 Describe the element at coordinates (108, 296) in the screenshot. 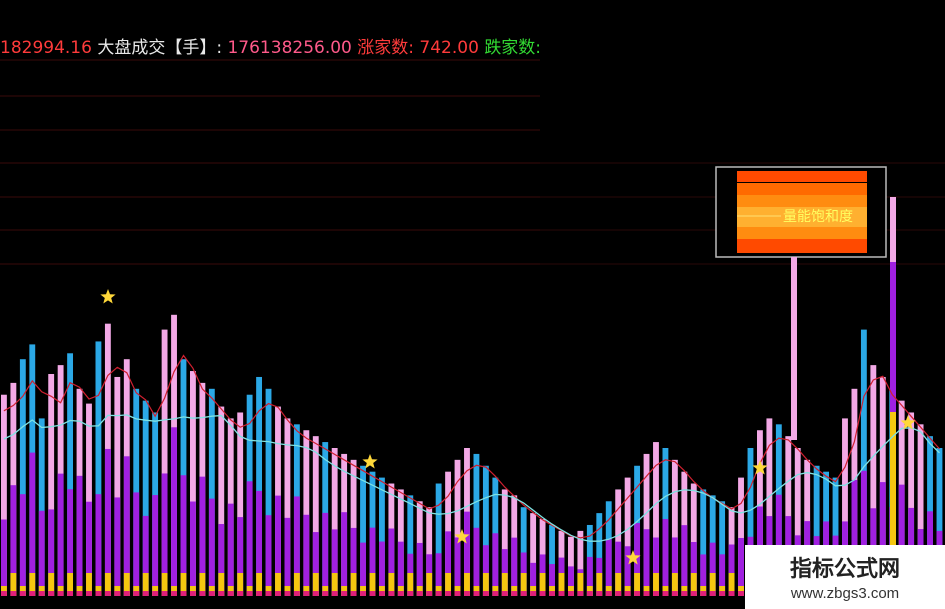

I see `signal-star-icon` at that location.